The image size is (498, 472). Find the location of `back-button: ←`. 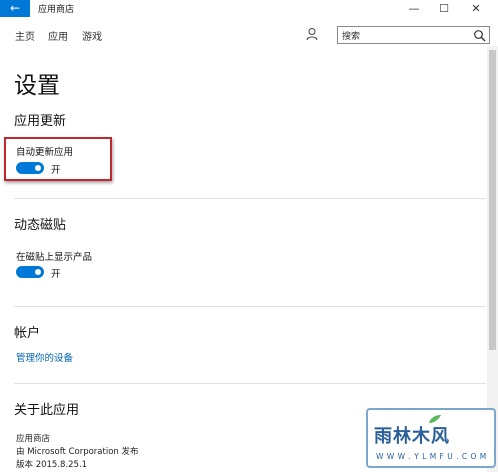

back-button: ← is located at coordinates (15, 8).